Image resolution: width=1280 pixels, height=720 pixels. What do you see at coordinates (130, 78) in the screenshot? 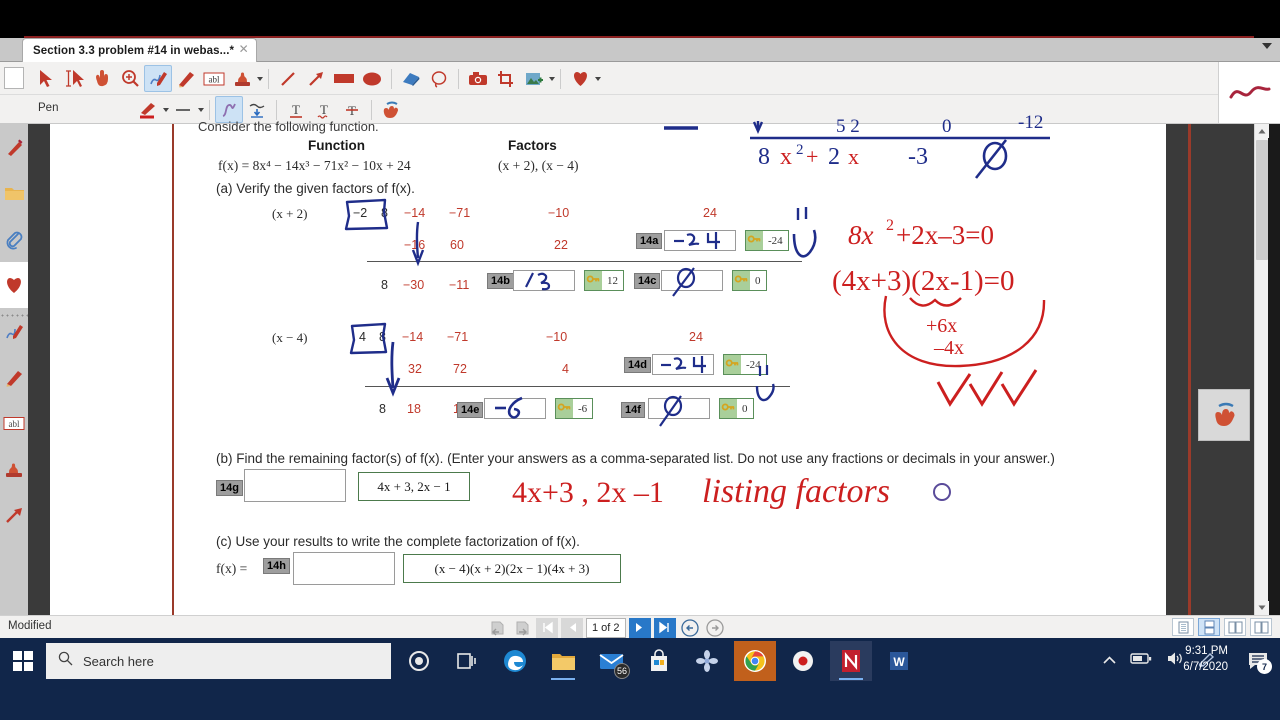
I see `magnifier-plus-icon` at bounding box center [130, 78].